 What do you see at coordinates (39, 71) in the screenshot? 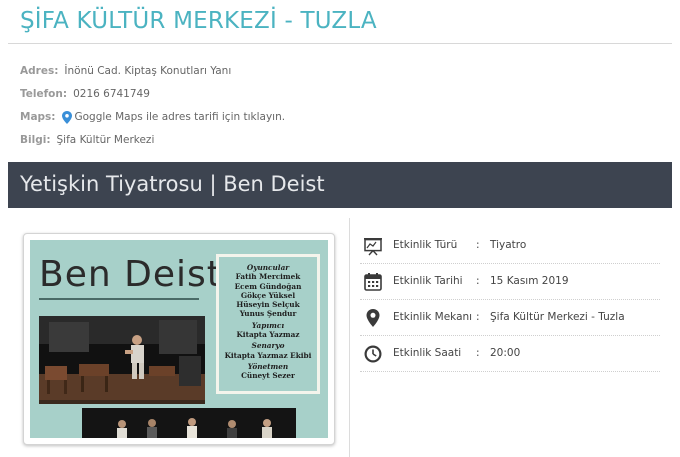
I see `address-label: Adres:` at bounding box center [39, 71].